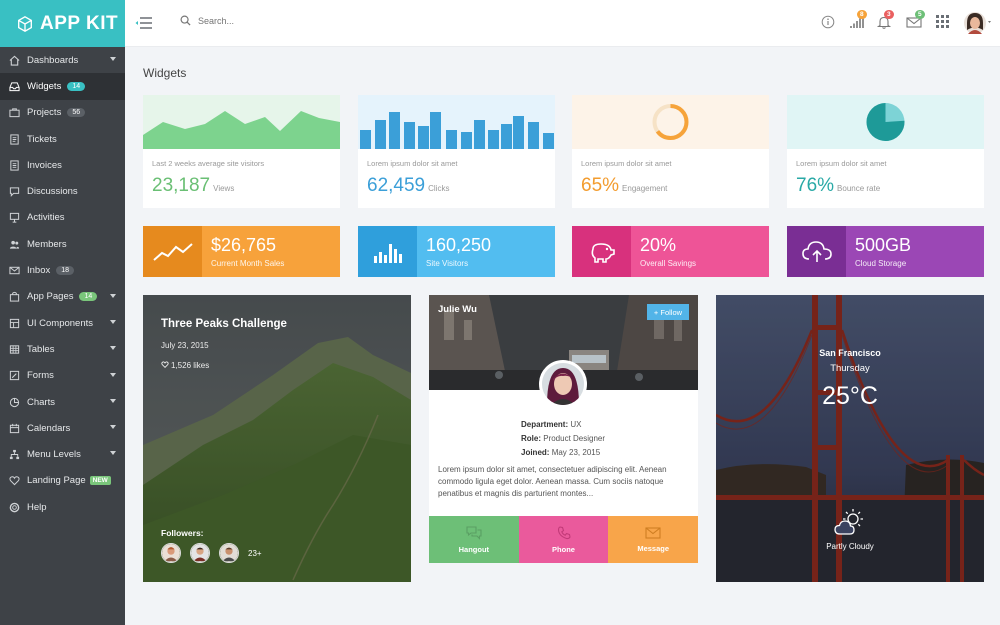  What do you see at coordinates (62, 139) in the screenshot?
I see `sidebar-item-tickets: Tickets` at bounding box center [62, 139].